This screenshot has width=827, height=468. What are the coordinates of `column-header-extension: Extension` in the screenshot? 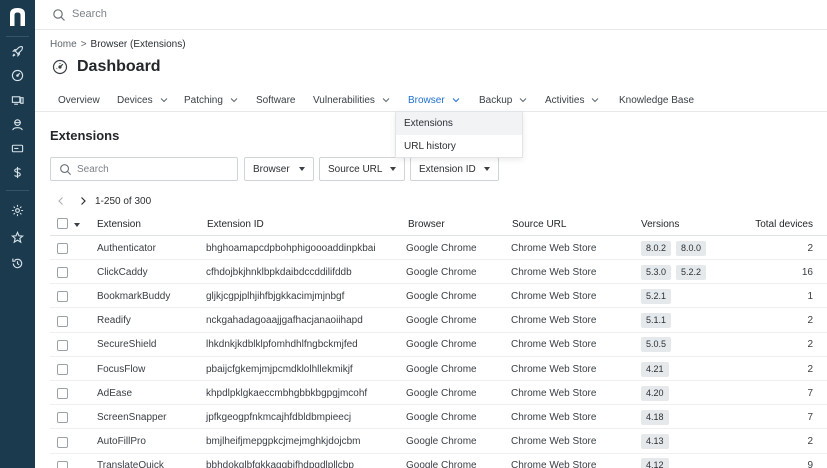 It's located at (119, 224).